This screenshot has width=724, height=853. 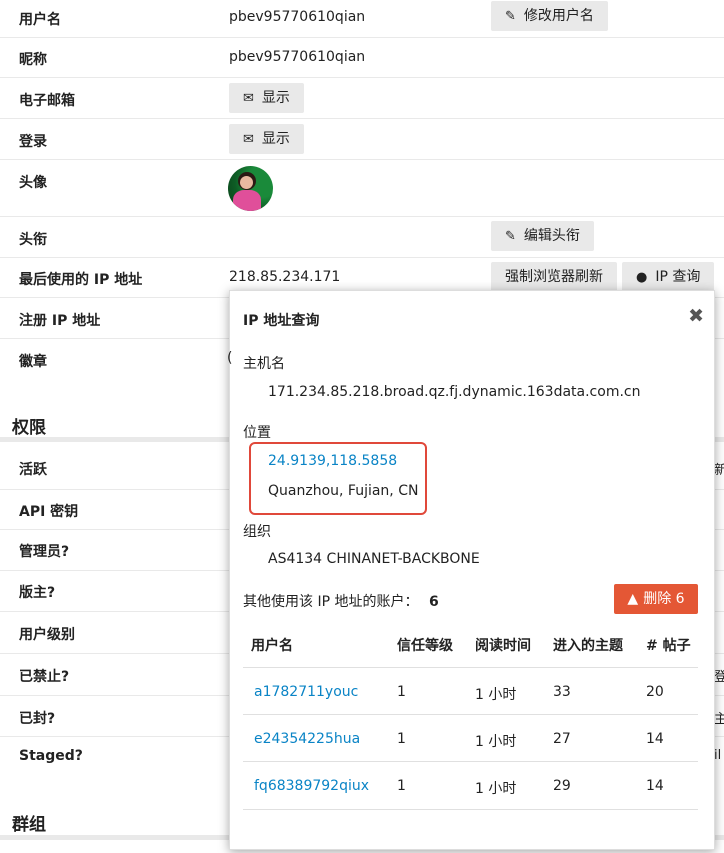 What do you see at coordinates (554, 277) in the screenshot?
I see `force-refresh-button: 强制浏览器刷新` at bounding box center [554, 277].